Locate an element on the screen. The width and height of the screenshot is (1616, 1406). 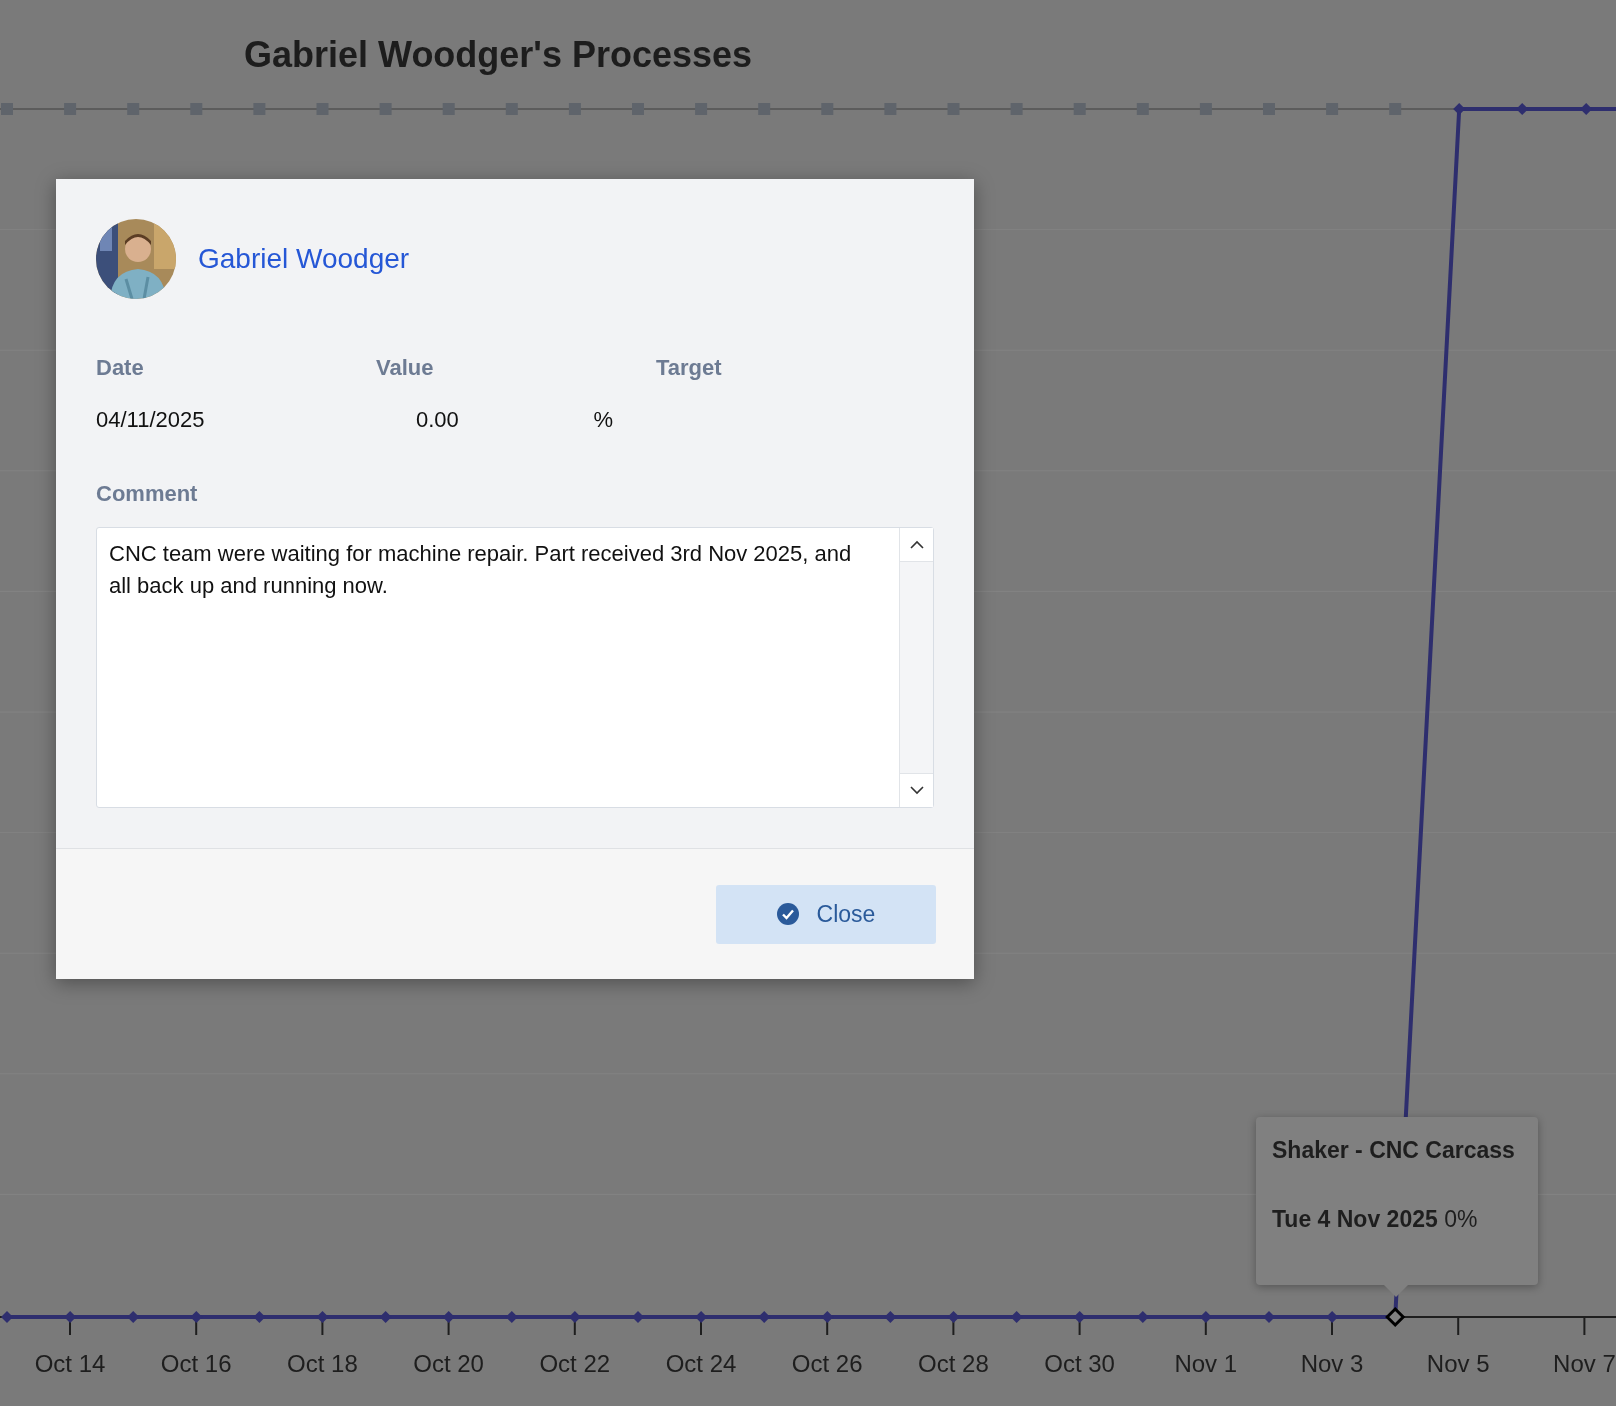
axis-label: Oct 22 is located at coordinates (575, 1363).